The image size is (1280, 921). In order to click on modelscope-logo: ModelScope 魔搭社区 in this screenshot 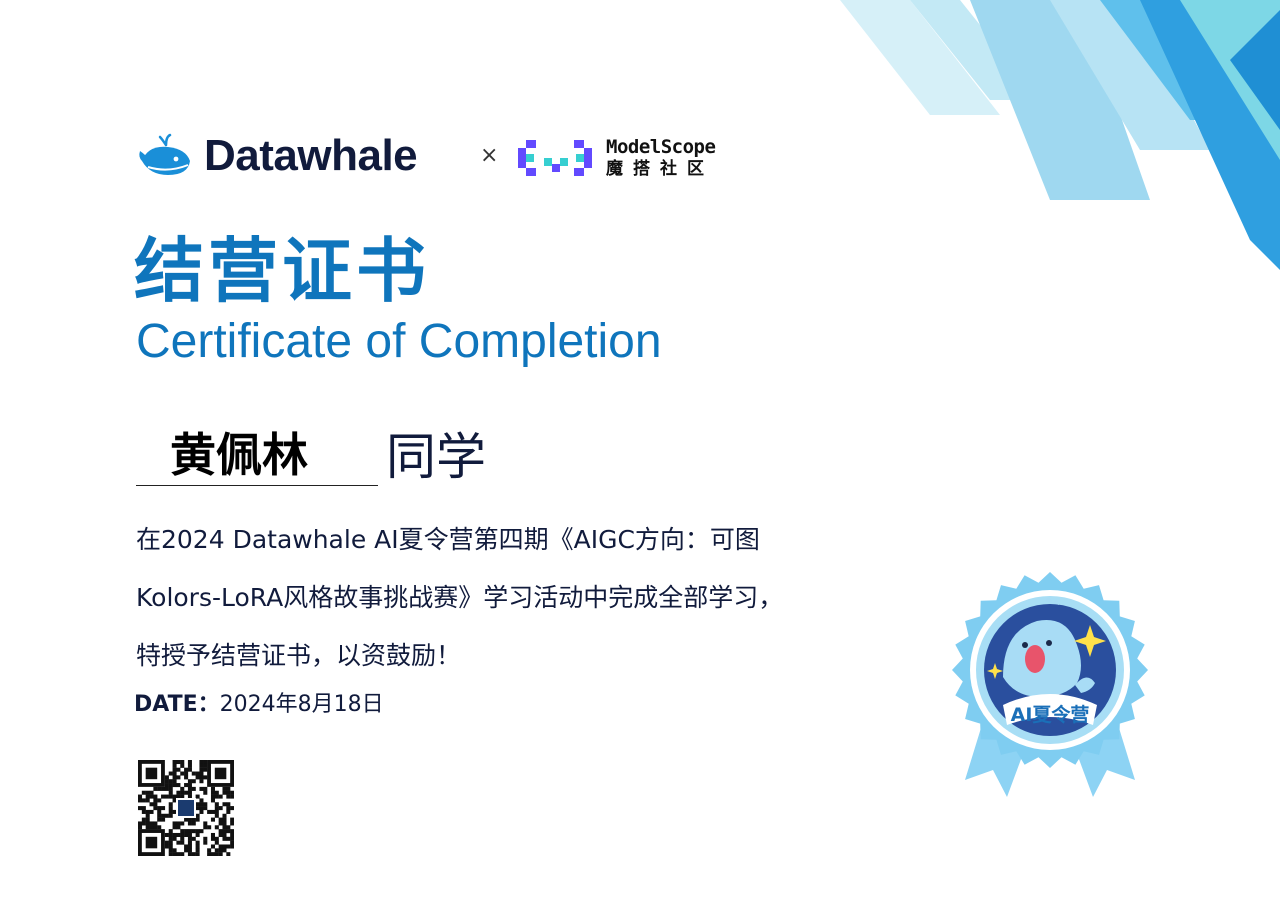, I will do `click(633, 158)`.